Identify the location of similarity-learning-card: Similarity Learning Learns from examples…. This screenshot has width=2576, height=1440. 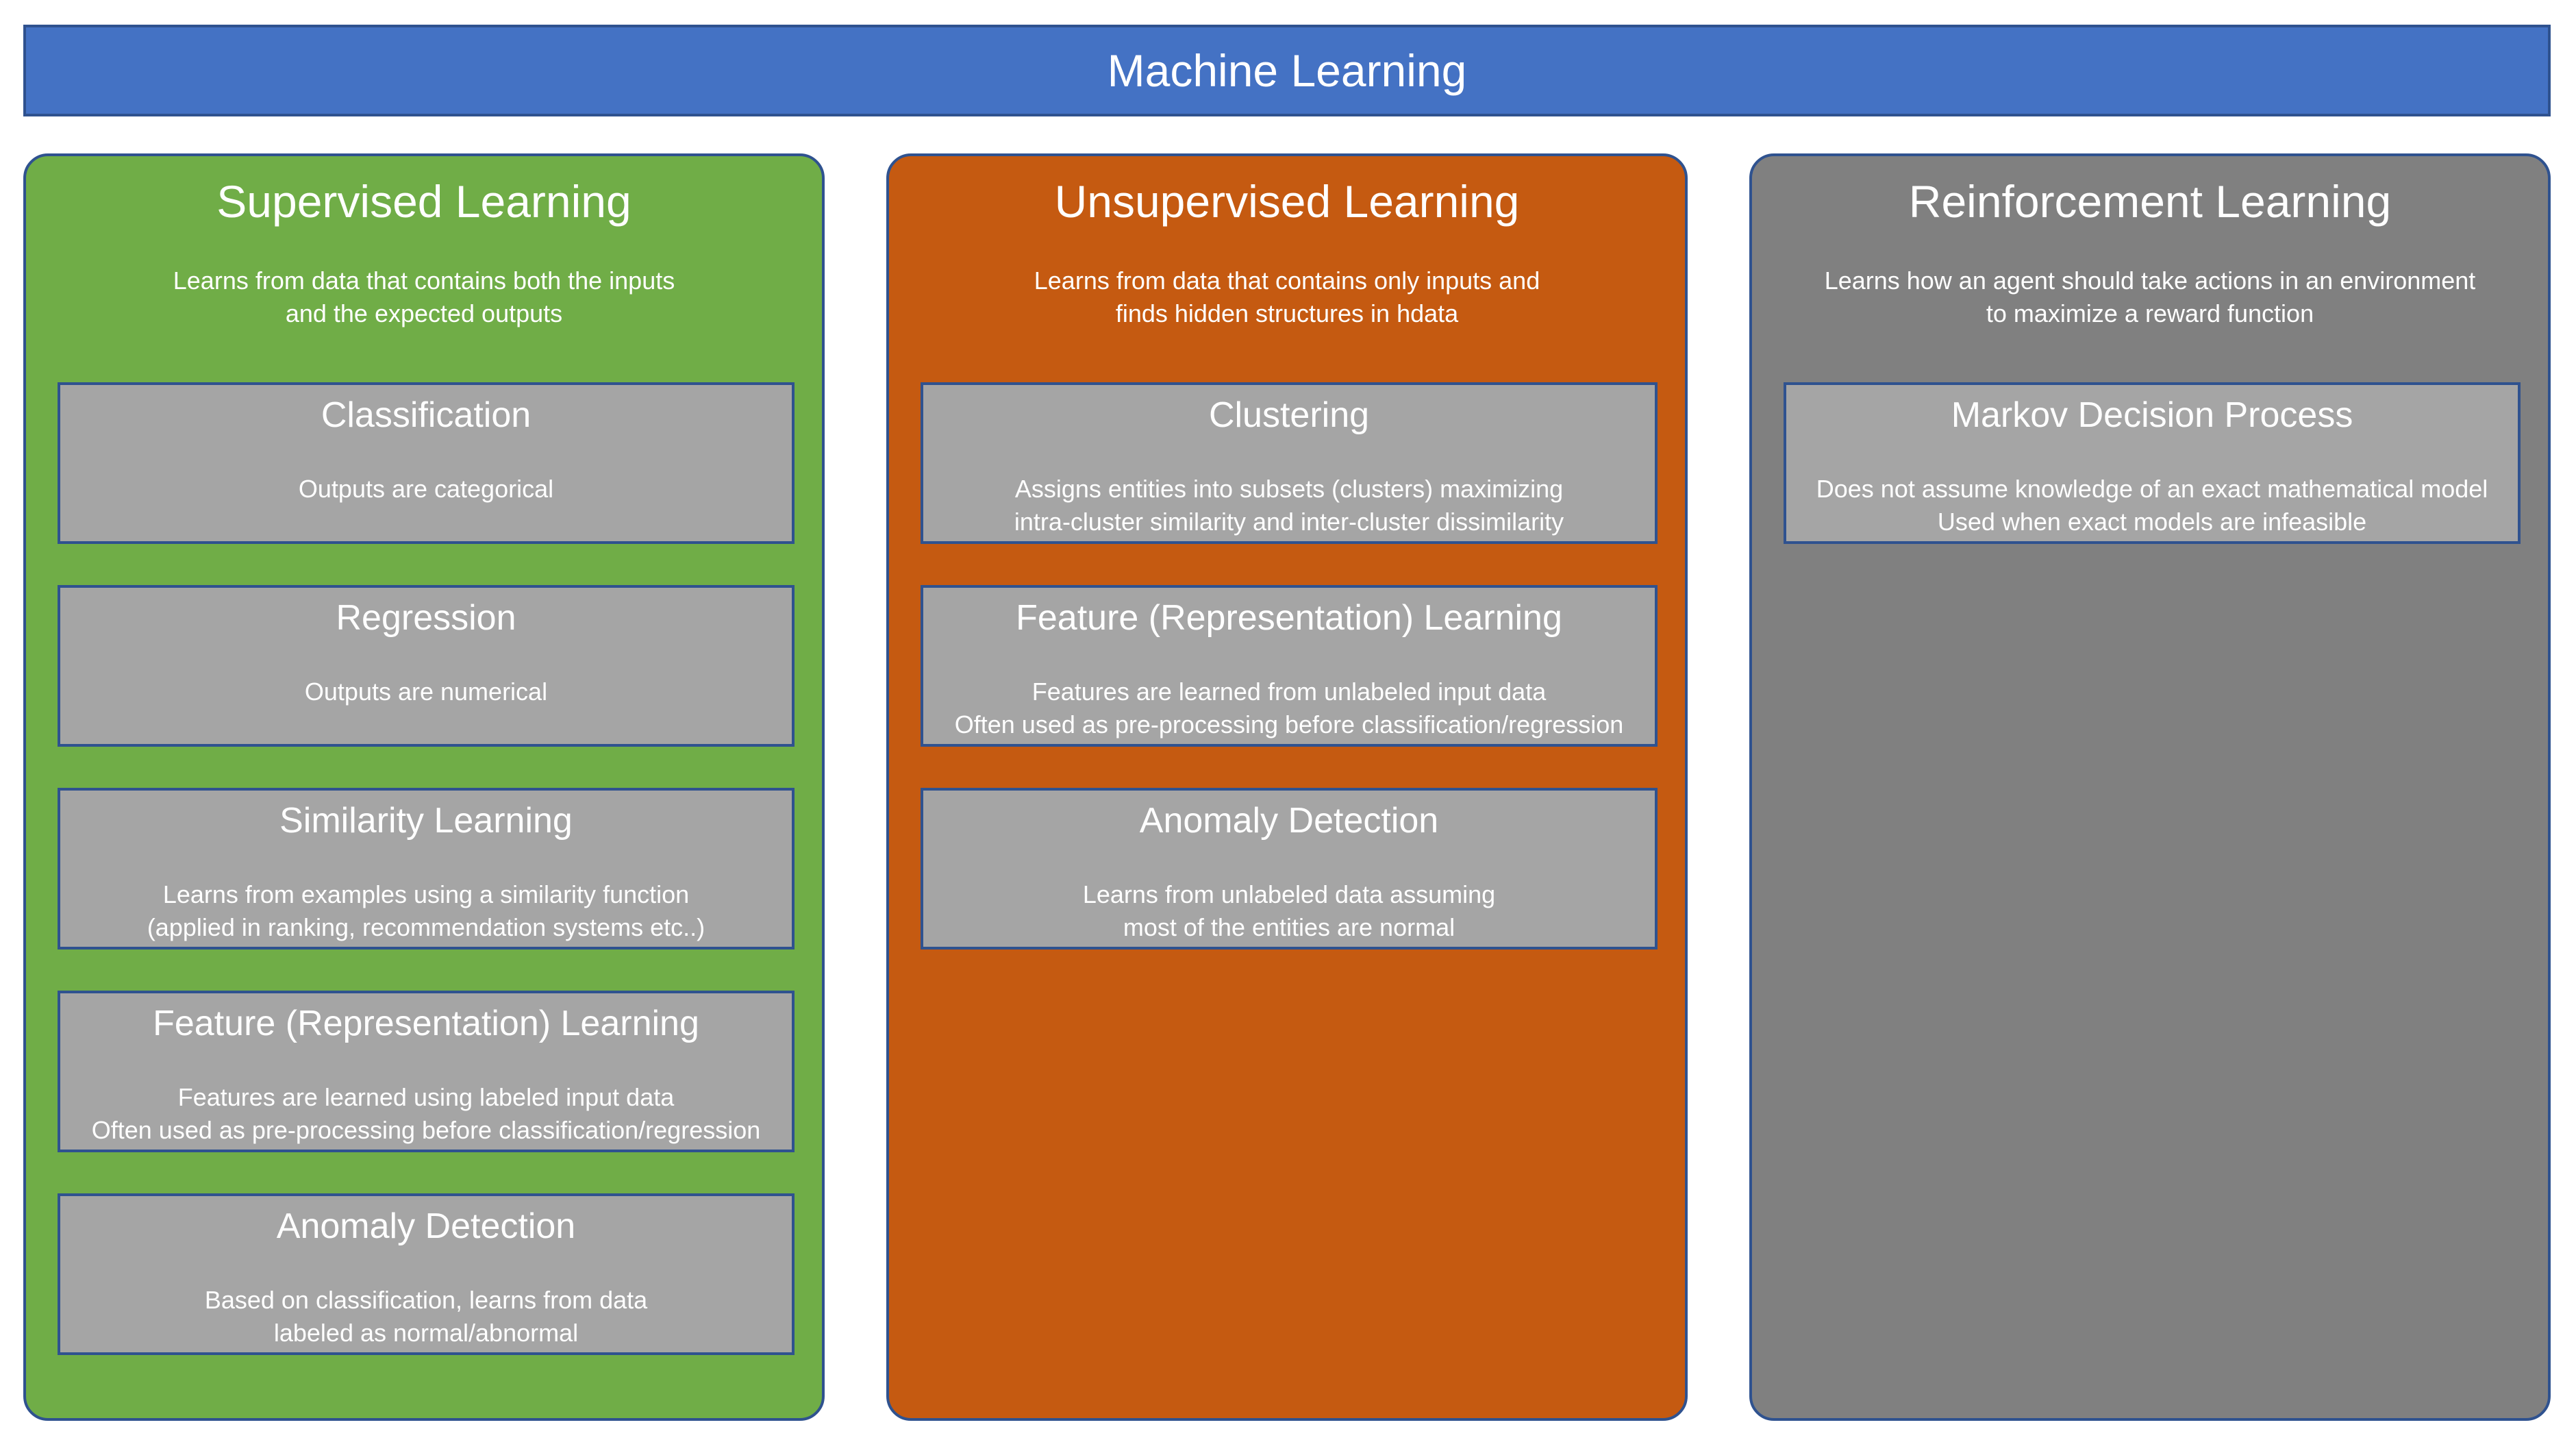
(426, 868).